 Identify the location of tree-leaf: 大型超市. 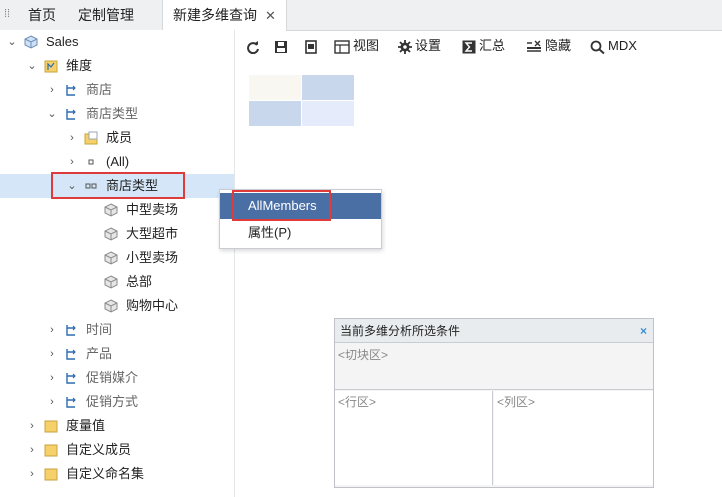
(117, 234).